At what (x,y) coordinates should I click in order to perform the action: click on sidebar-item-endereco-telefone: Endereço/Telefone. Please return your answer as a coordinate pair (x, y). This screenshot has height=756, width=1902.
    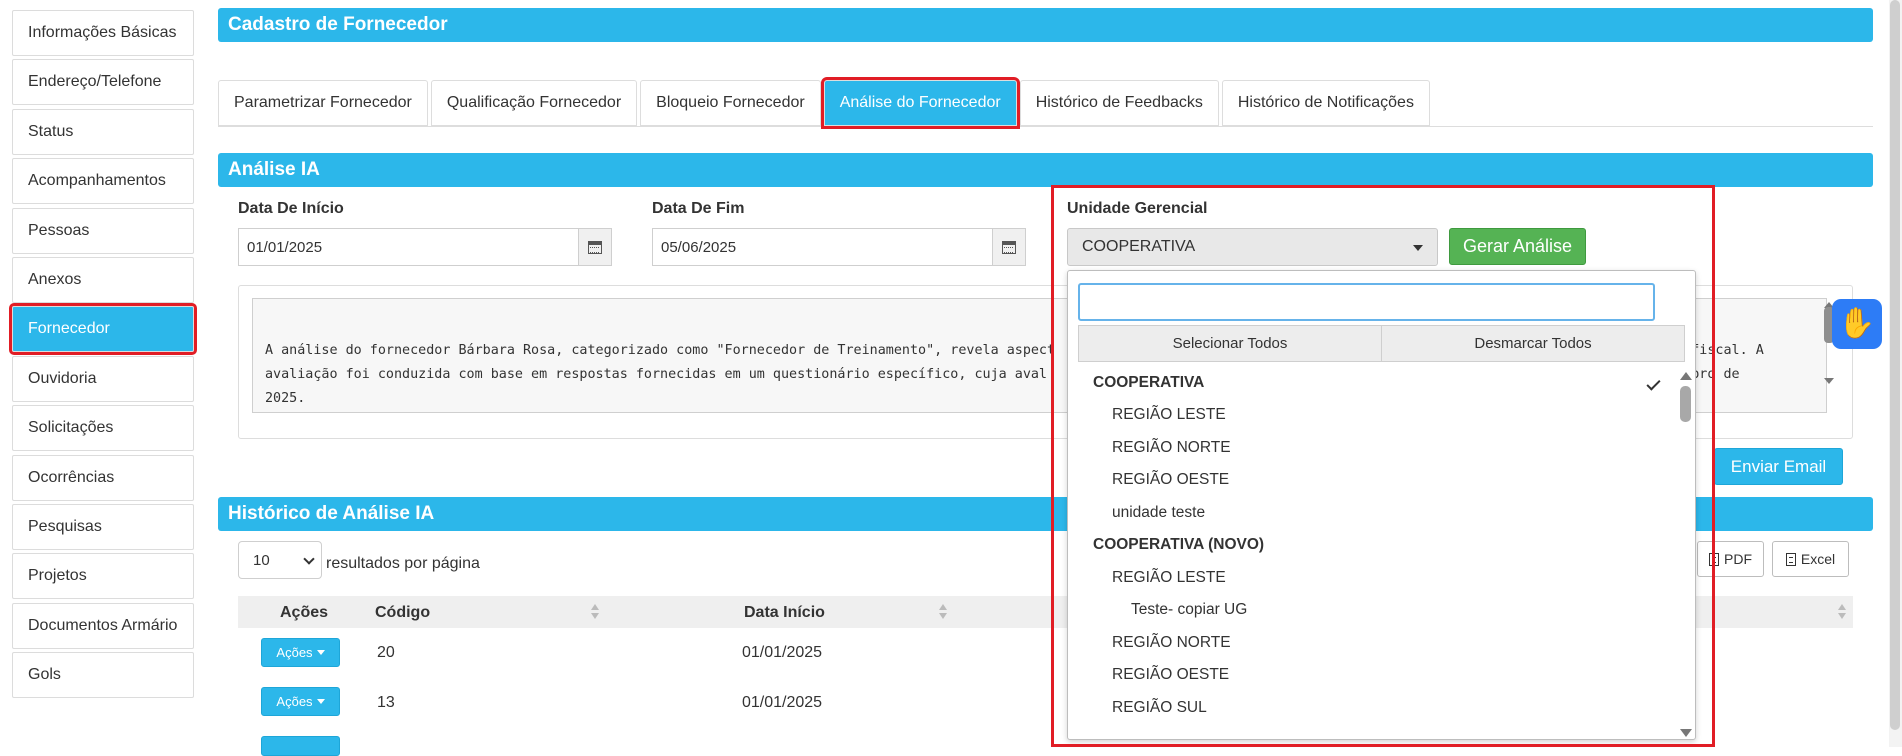
    Looking at the image, I should click on (103, 82).